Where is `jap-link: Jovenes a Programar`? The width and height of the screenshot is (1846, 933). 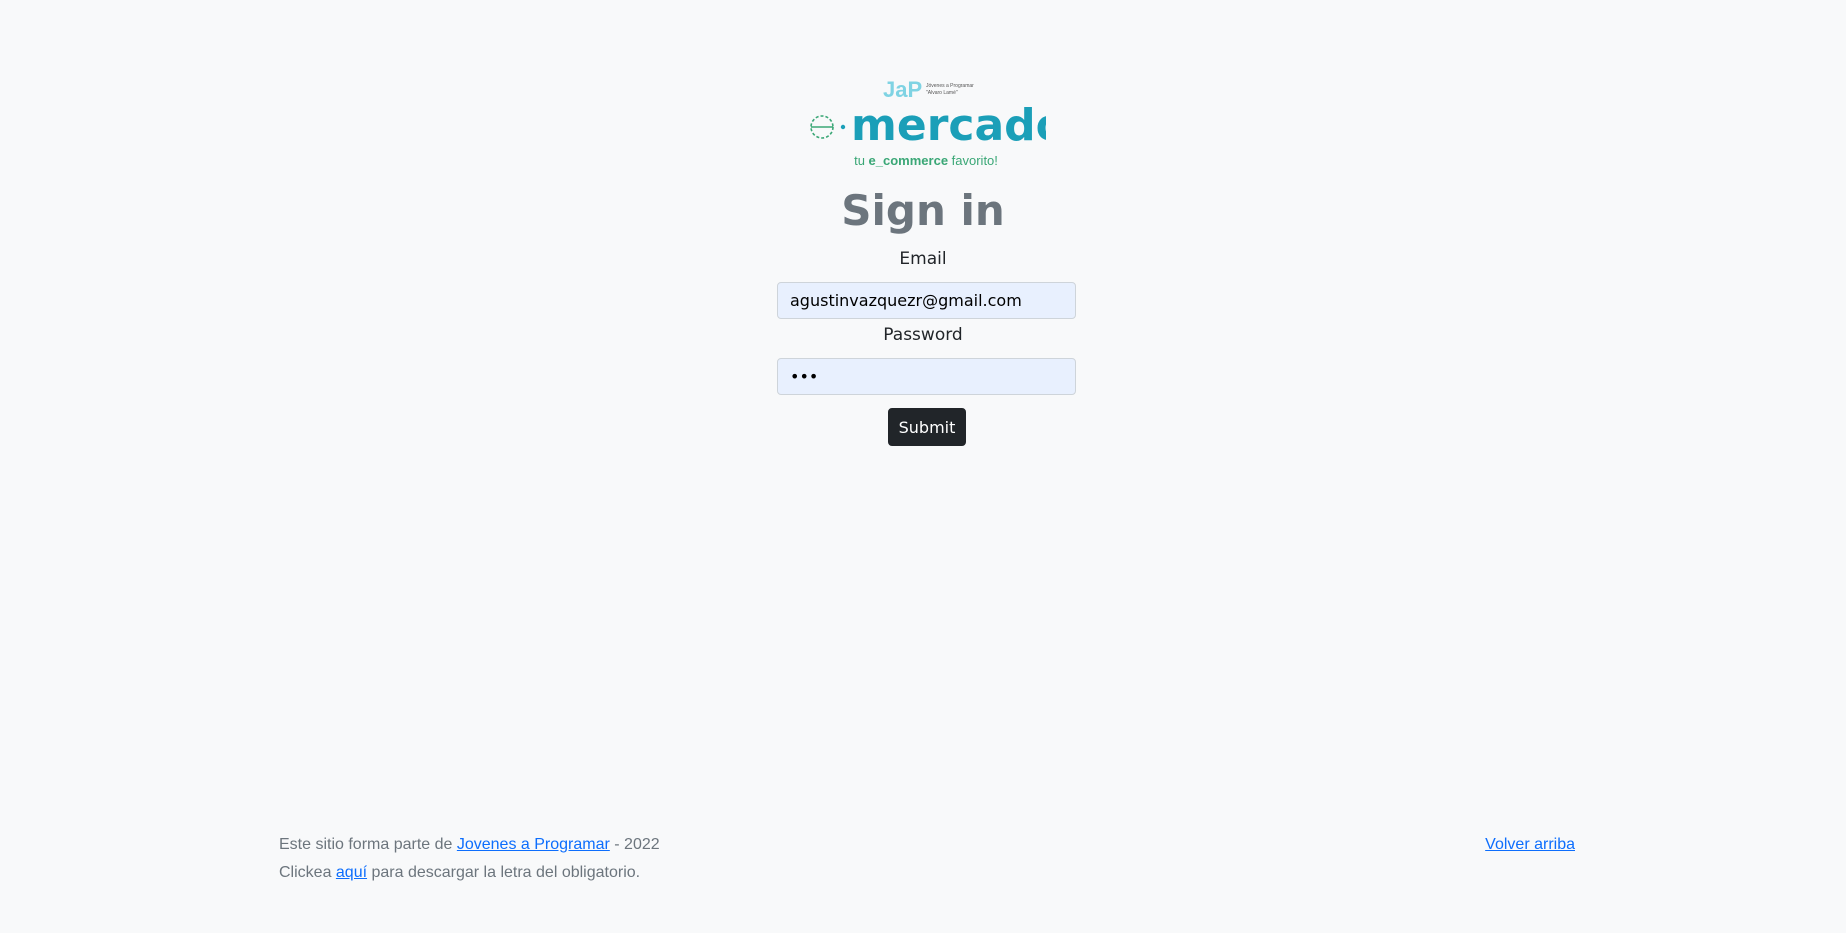 jap-link: Jovenes a Programar is located at coordinates (533, 844).